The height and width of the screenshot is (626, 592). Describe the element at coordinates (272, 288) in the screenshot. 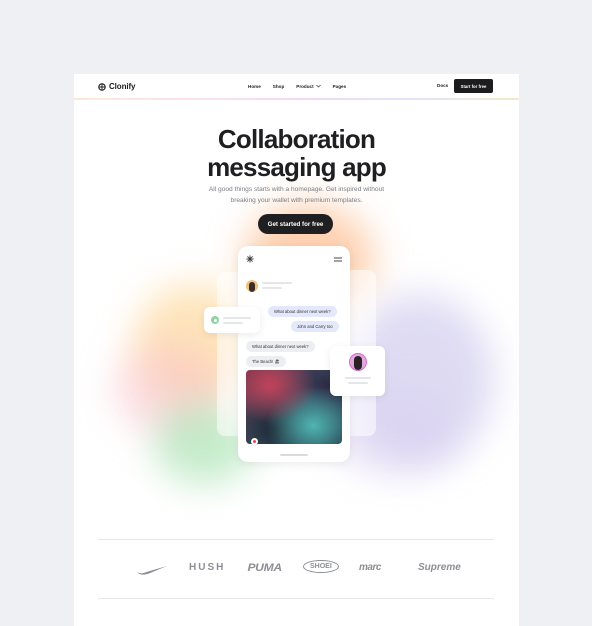

I see `contact-status-placeholder` at that location.